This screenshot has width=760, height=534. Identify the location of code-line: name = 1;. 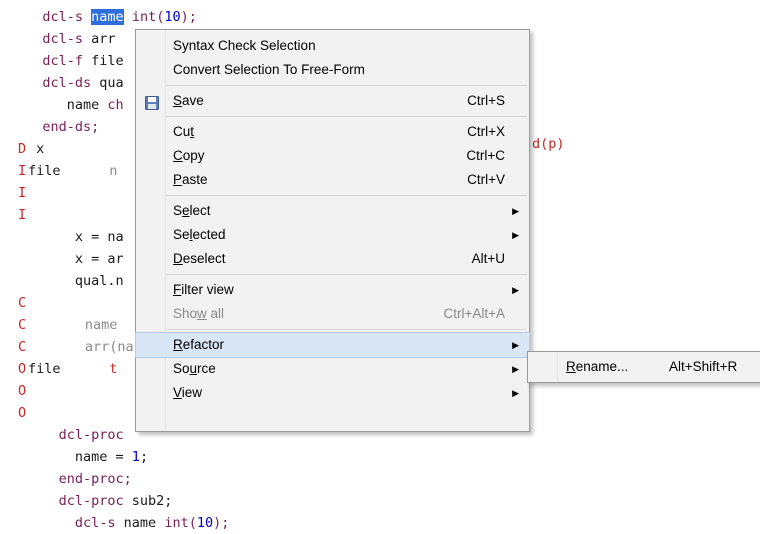
(83, 457).